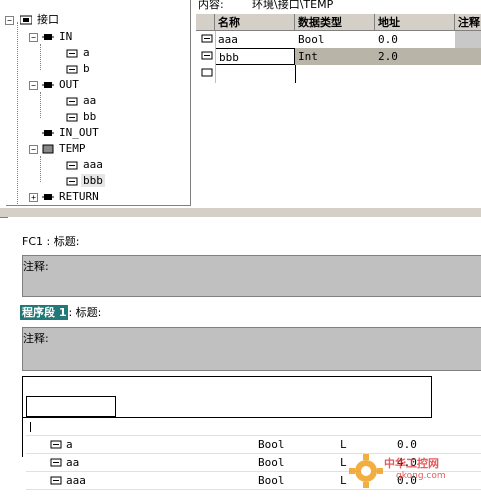 Image resolution: width=481 pixels, height=504 pixels. What do you see at coordinates (44, 312) in the screenshot?
I see `segment-label: 程序段 1` at bounding box center [44, 312].